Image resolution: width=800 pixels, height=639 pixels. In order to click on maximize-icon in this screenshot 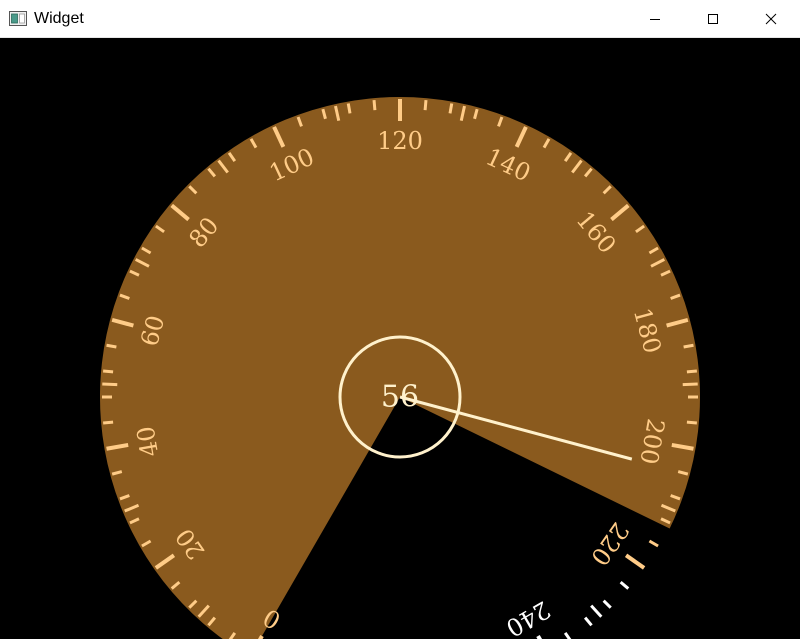, I will do `click(713, 19)`.